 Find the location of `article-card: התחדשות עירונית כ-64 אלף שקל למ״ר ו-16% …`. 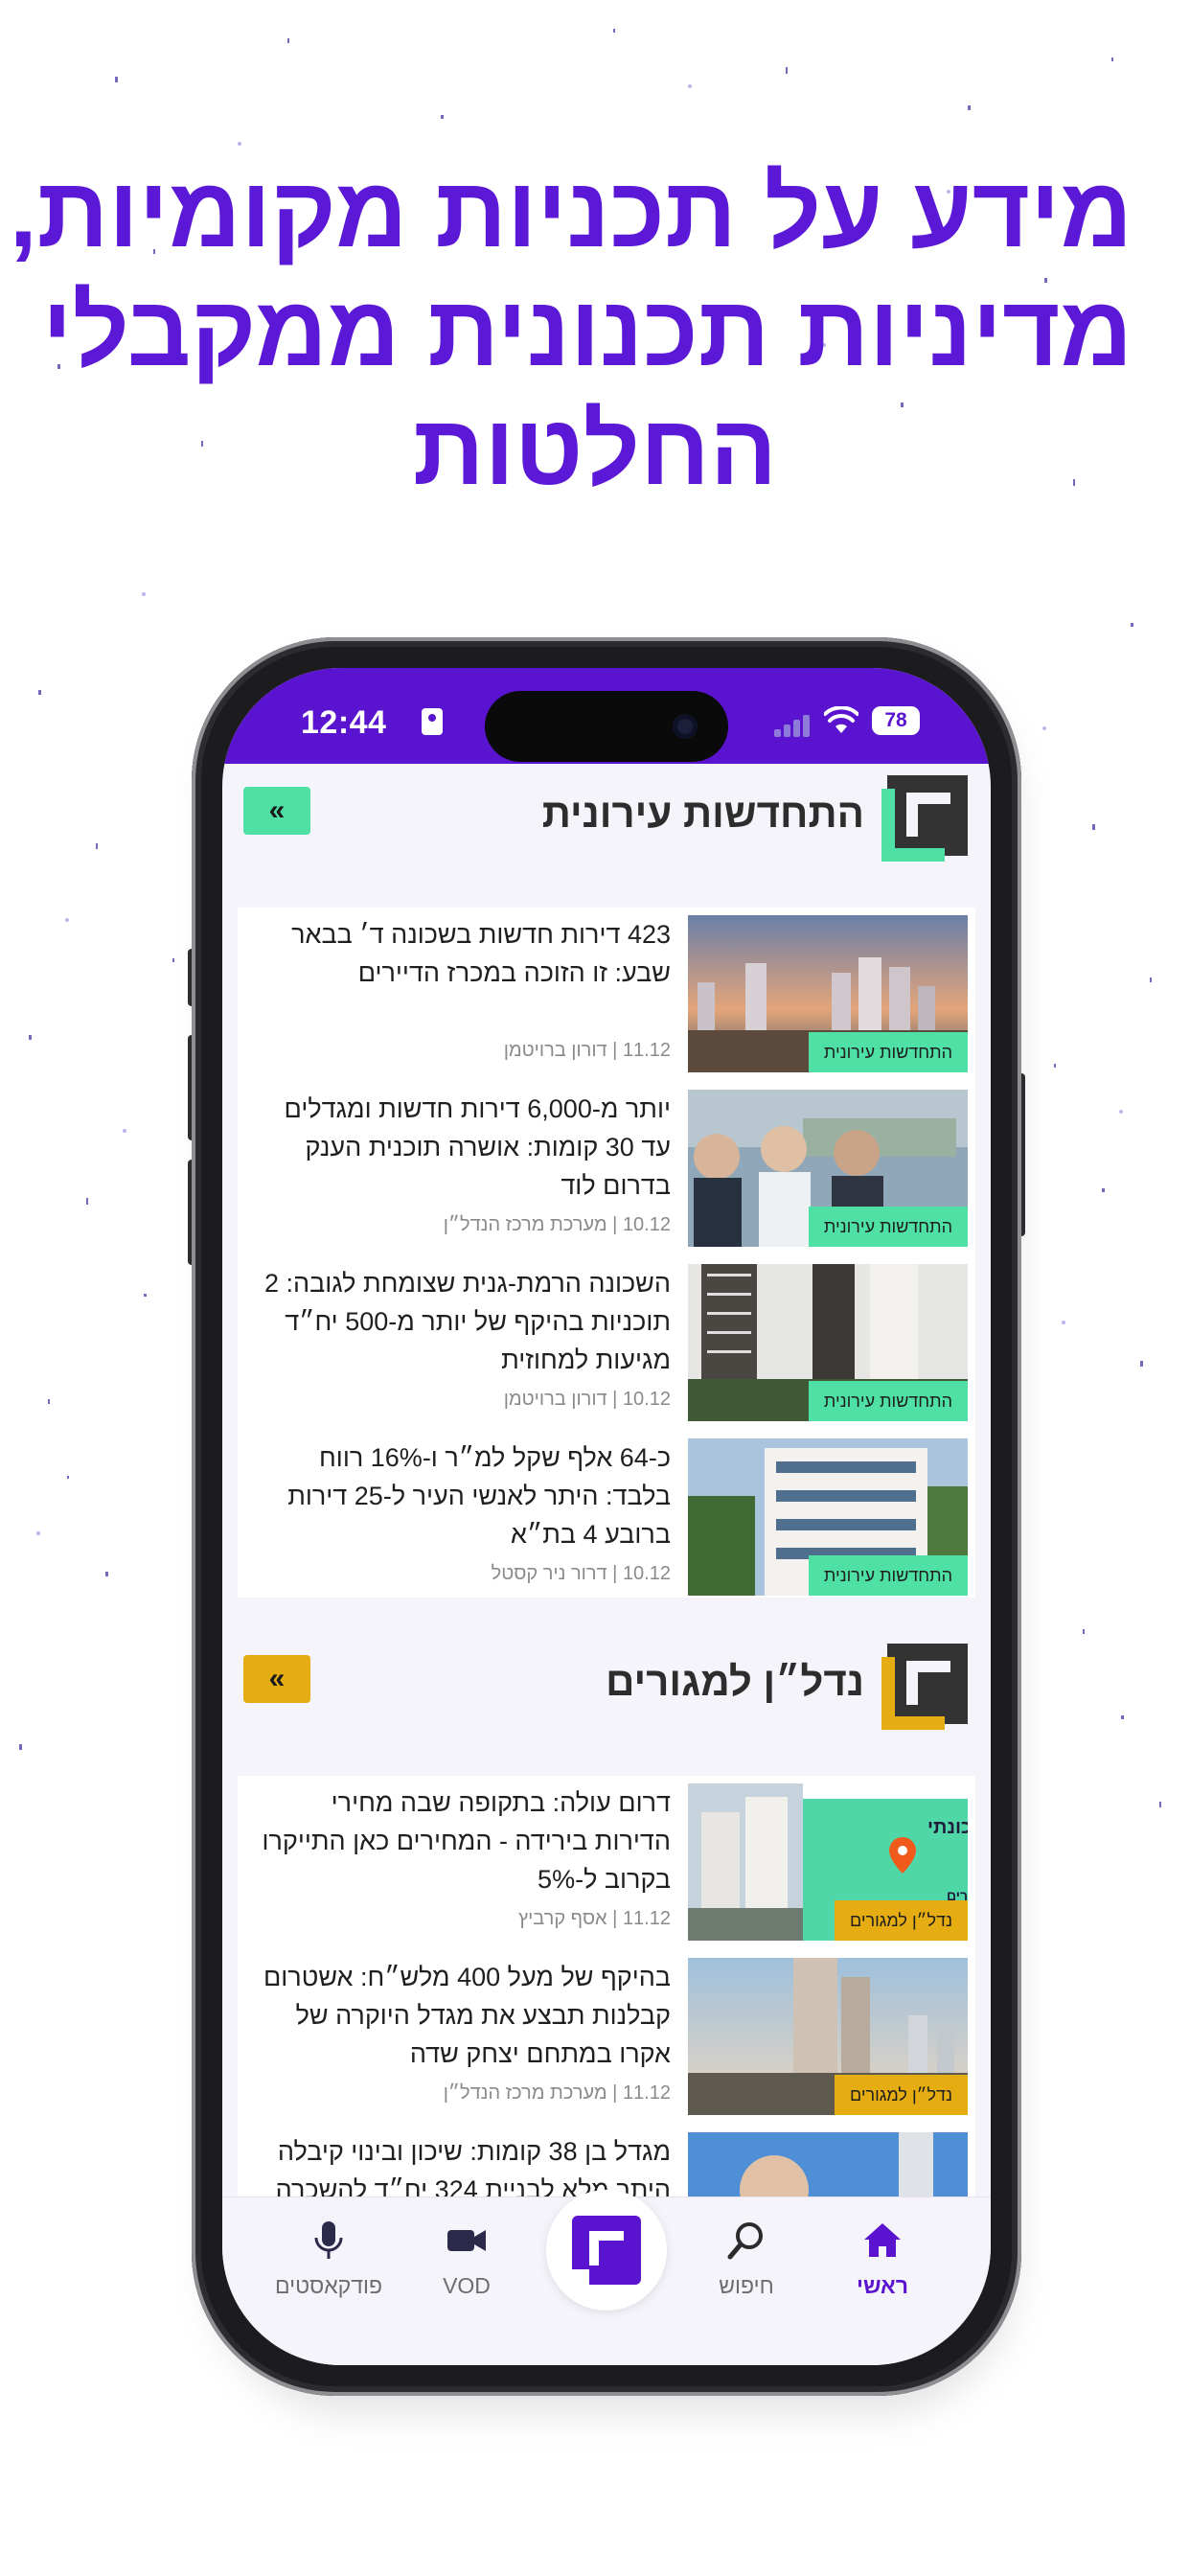

article-card: התחדשות עירונית כ-64 אלף שקל למ״ר ו-16% … is located at coordinates (606, 1513).